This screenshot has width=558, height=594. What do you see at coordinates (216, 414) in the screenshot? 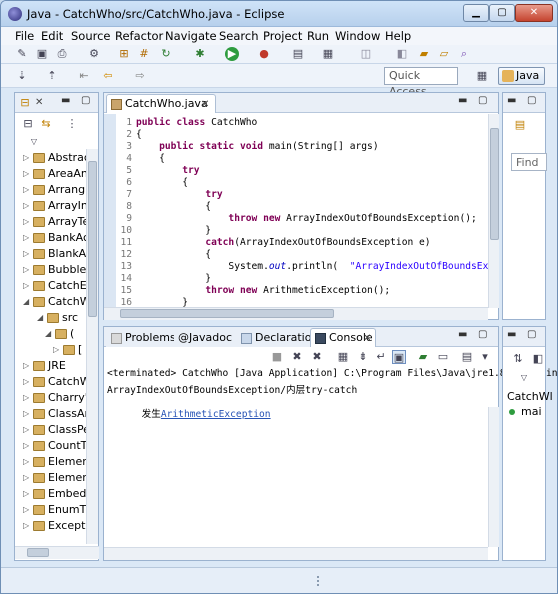
I see `console-exception-link: ArithmeticException` at bounding box center [216, 414].